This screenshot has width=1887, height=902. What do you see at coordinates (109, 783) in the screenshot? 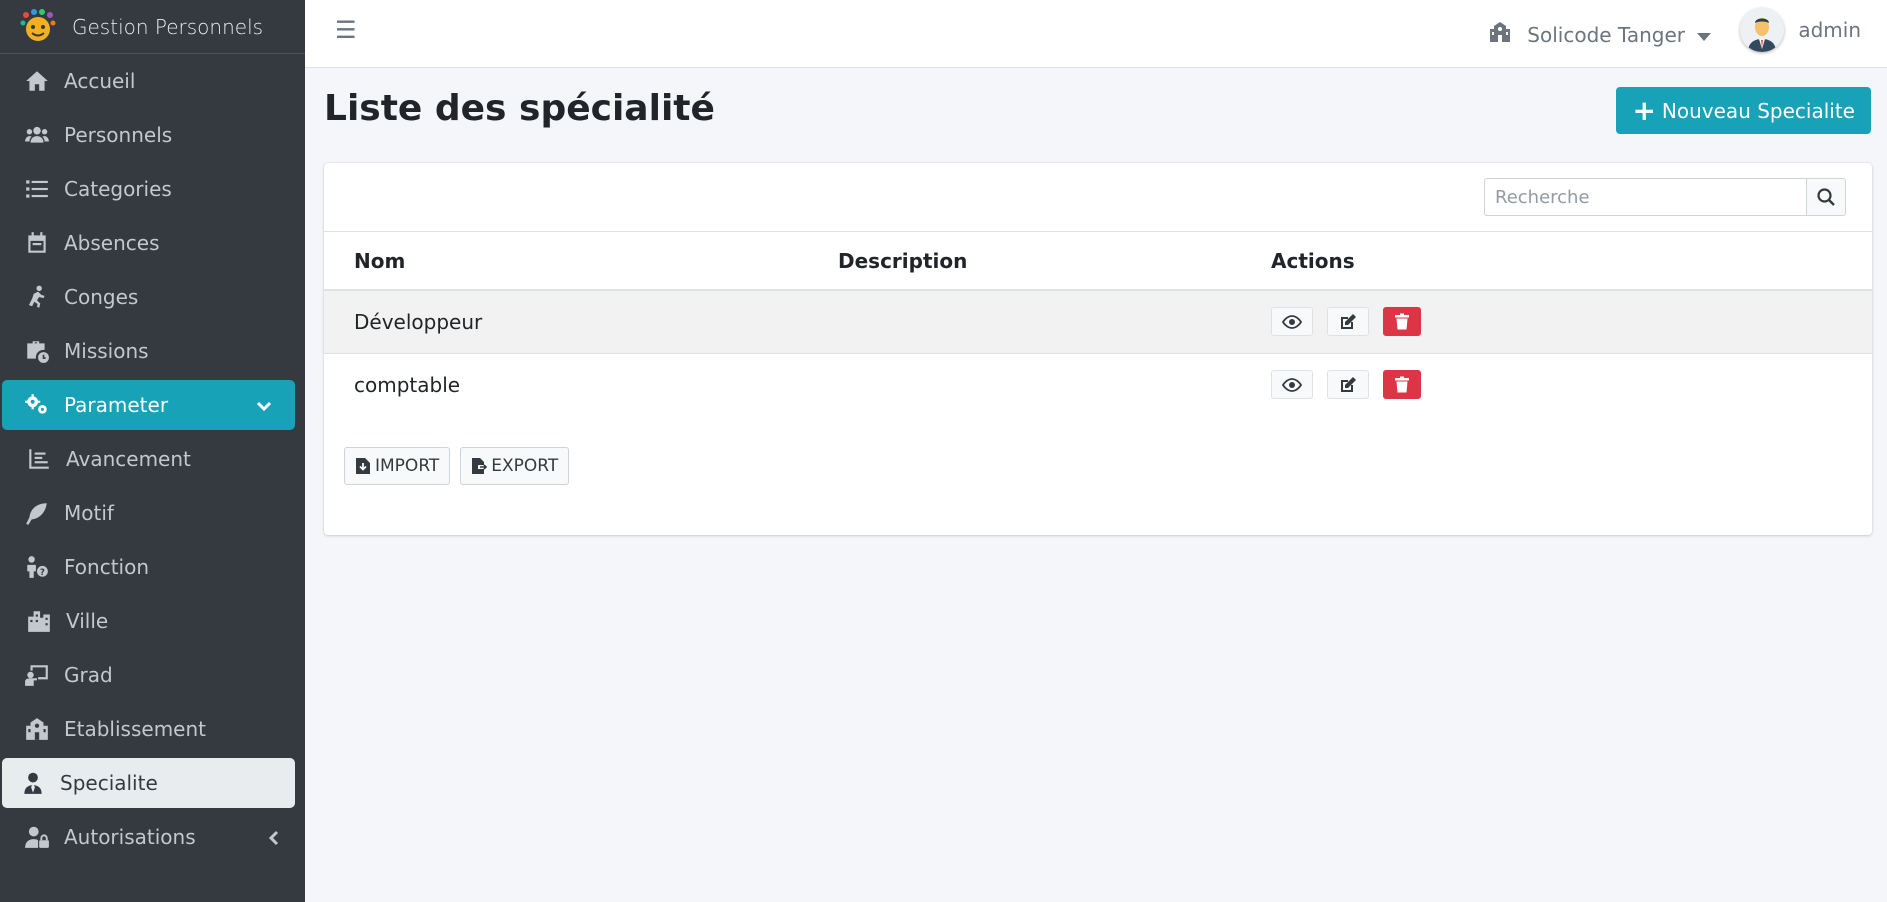
I see `sidebar-item-label: Specialite` at bounding box center [109, 783].